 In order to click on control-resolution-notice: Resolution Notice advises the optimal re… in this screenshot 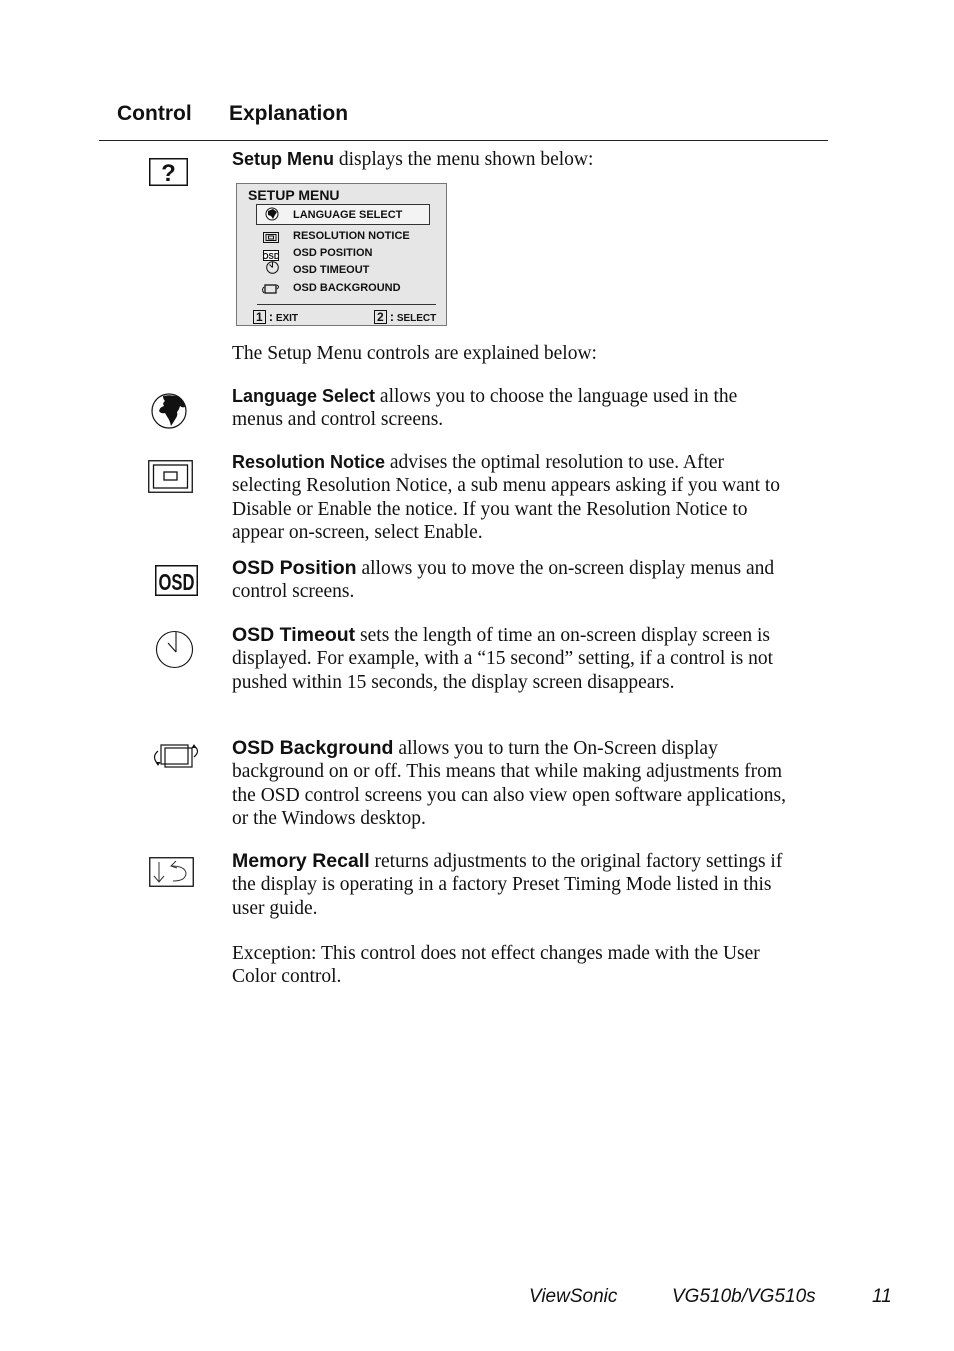, I will do `click(512, 497)`.